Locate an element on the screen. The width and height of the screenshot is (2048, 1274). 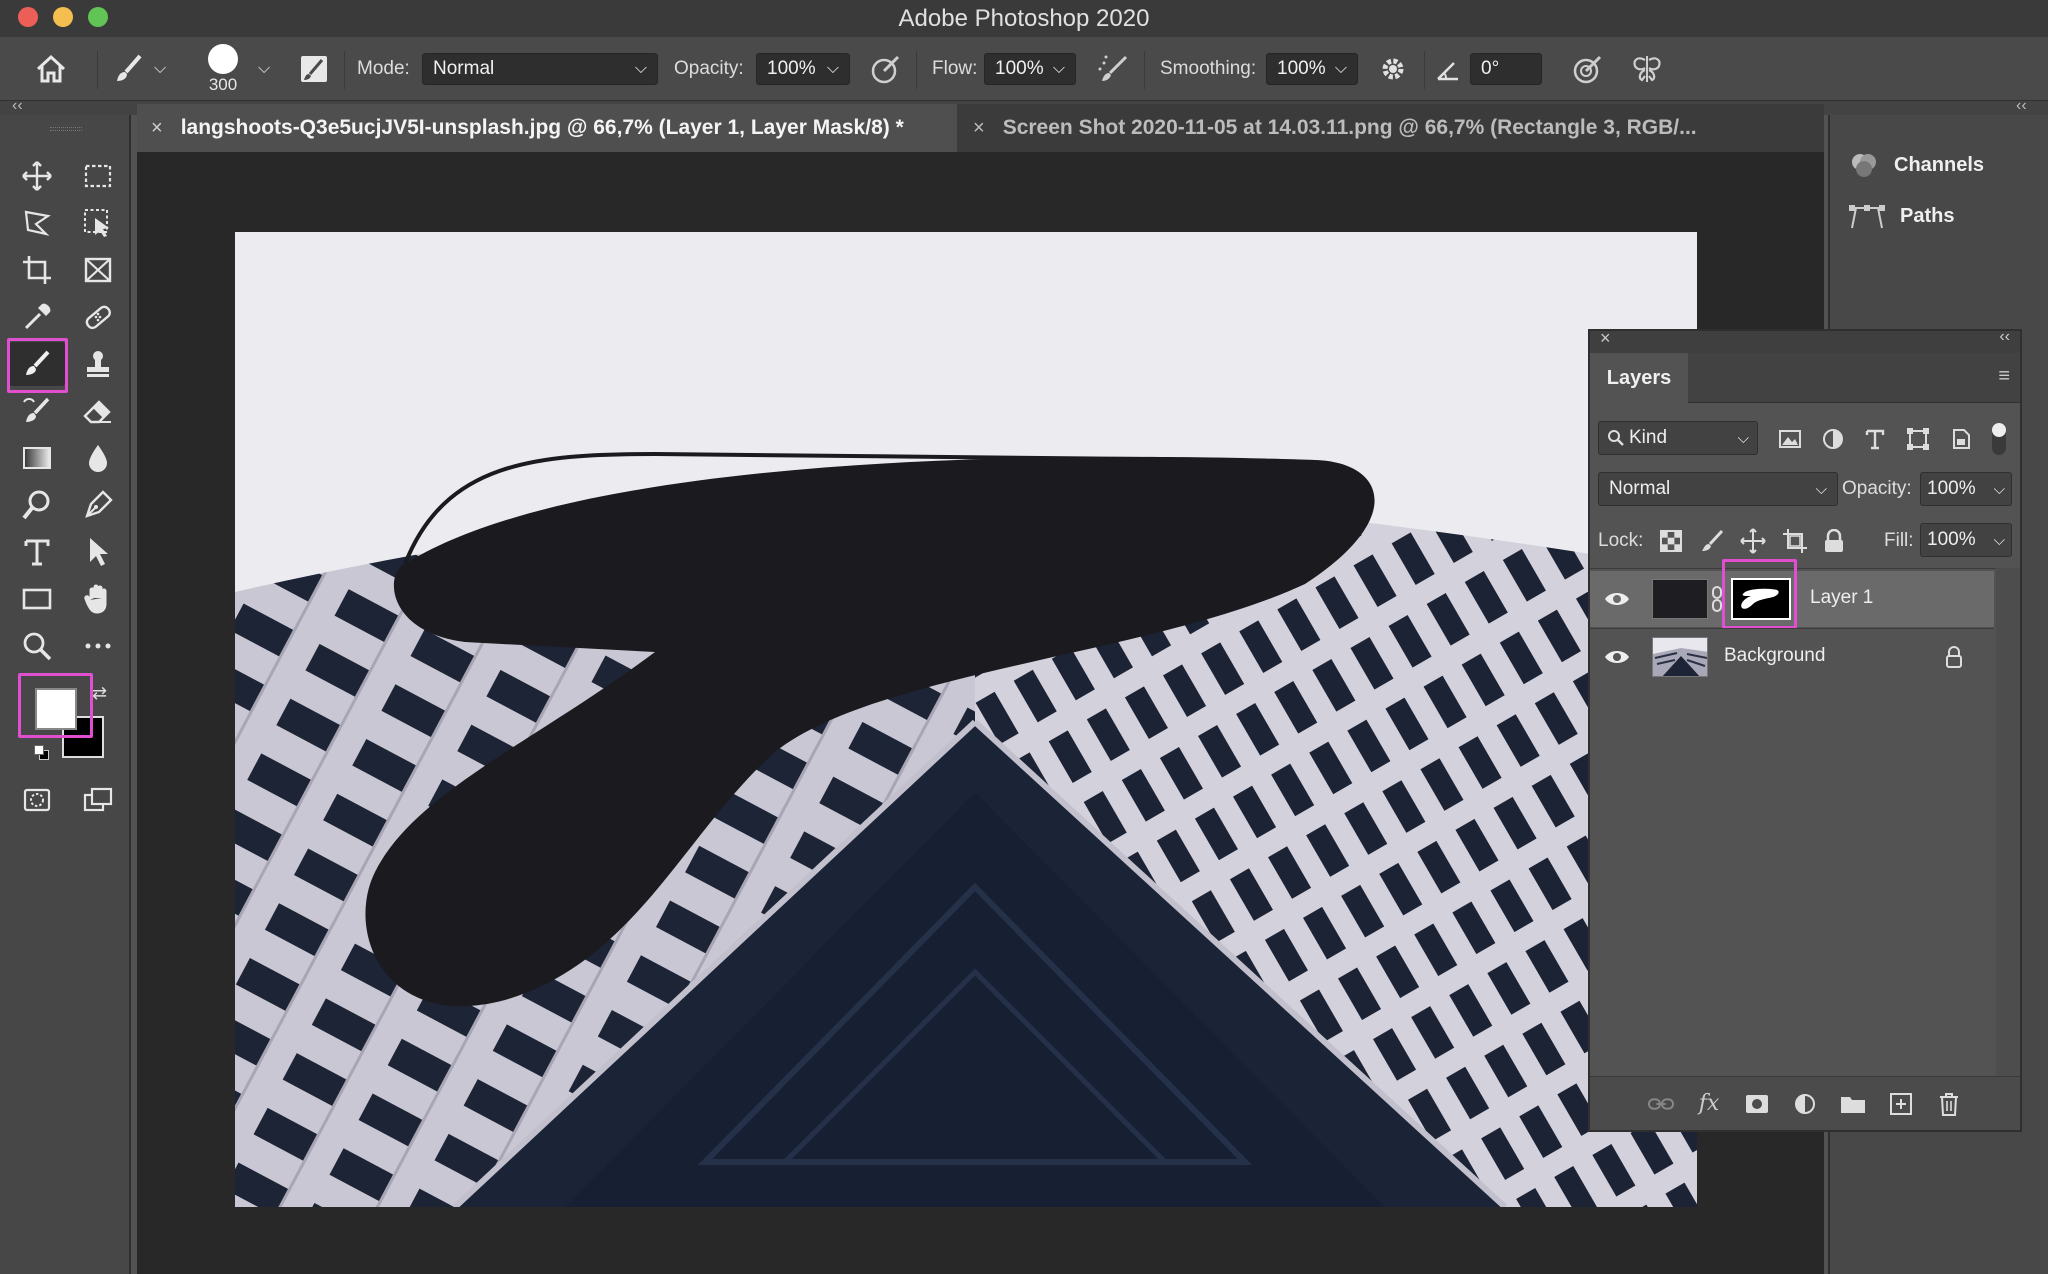
path-selection-tool is located at coordinates (98, 552).